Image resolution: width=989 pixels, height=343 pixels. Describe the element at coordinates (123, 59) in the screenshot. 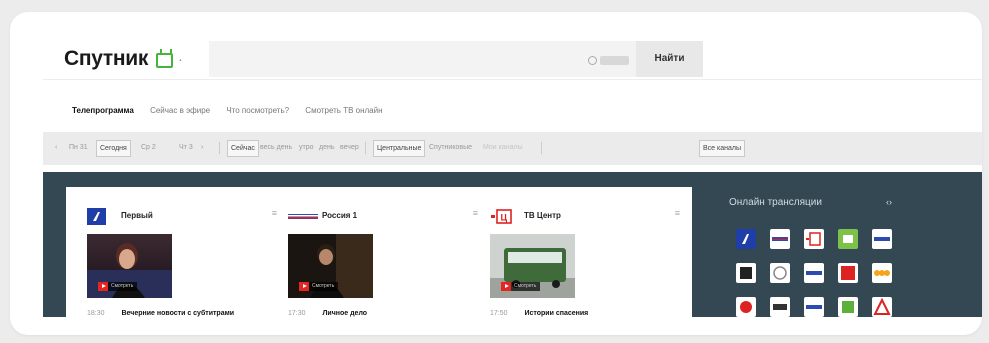

I see `site-logo: Спутник ·` at that location.